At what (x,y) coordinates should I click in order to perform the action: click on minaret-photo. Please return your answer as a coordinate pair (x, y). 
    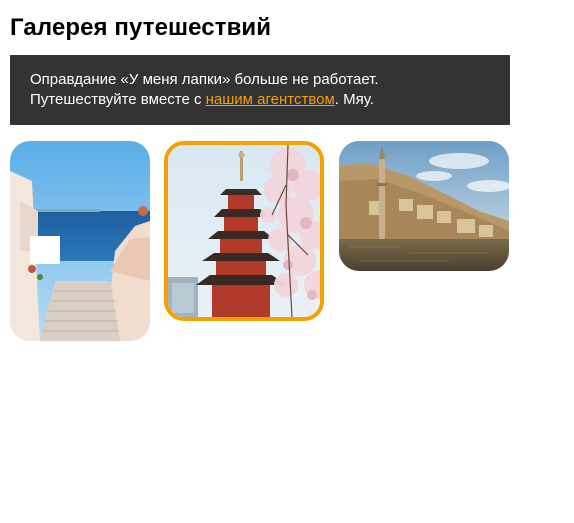
    Looking at the image, I should click on (424, 206).